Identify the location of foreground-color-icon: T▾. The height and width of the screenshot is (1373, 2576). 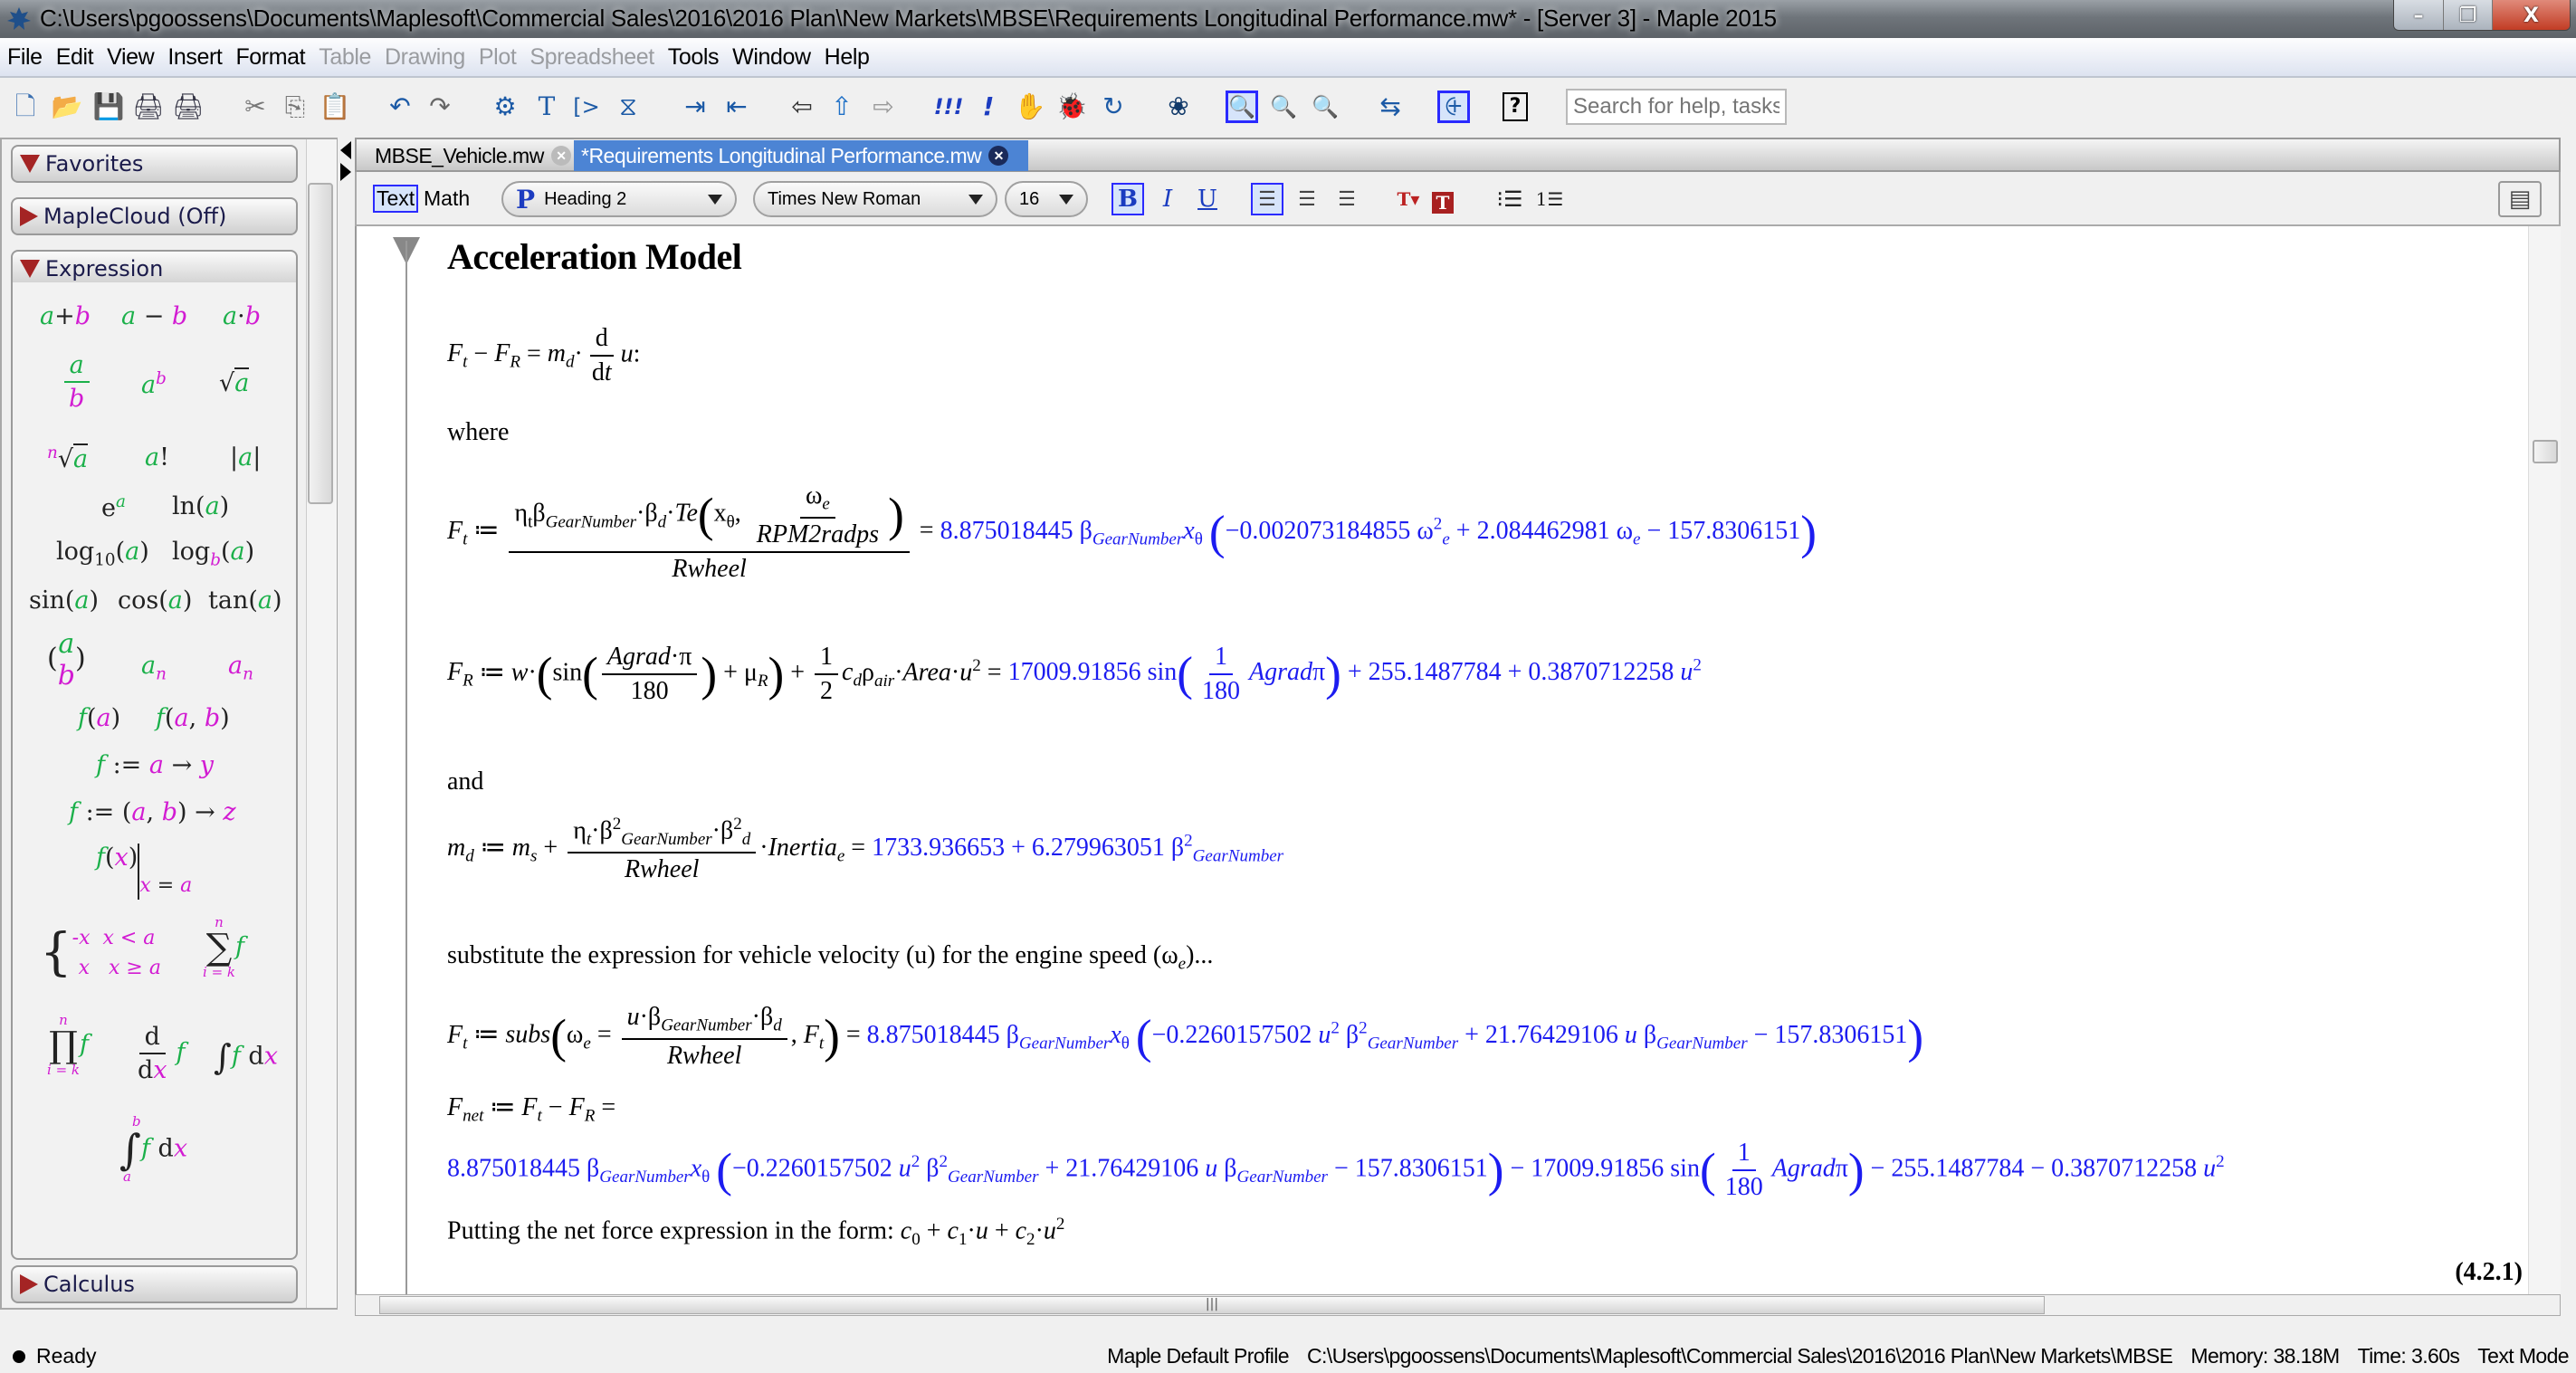
(1408, 199).